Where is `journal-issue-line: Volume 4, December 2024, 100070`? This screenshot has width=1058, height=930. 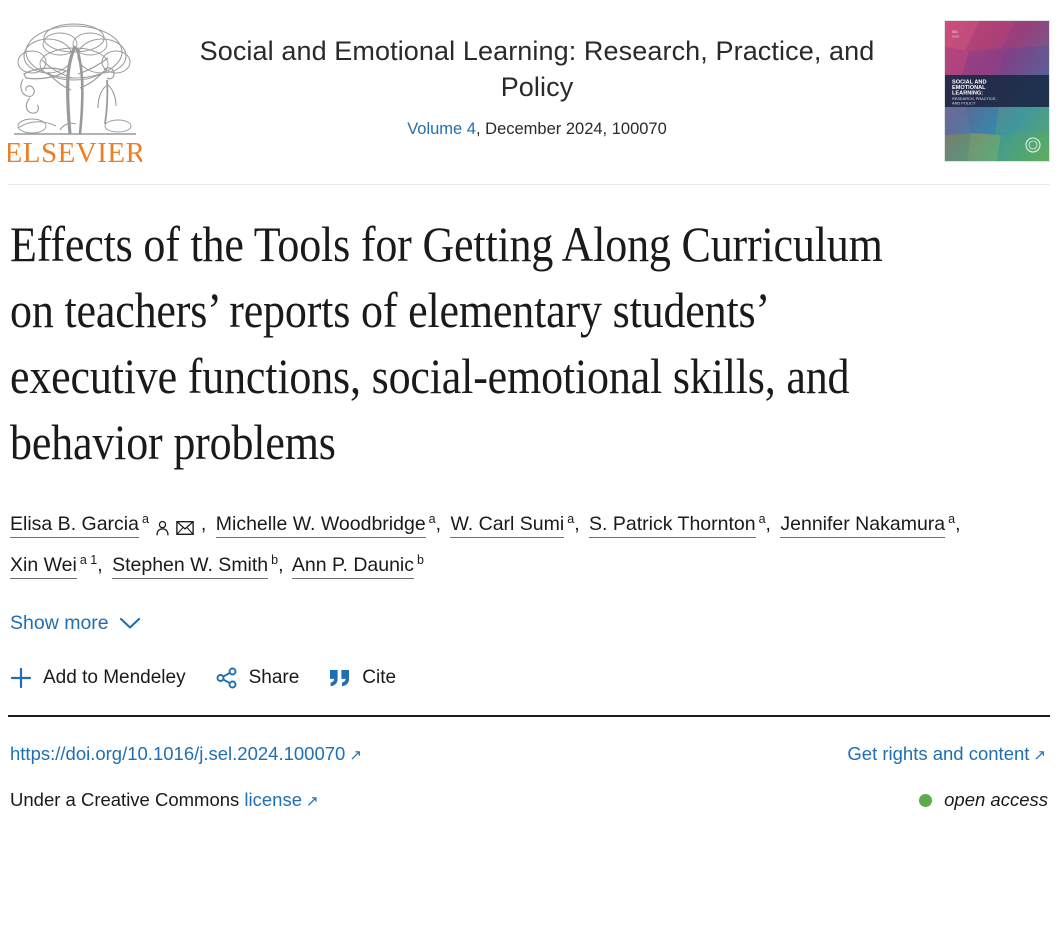
journal-issue-line: Volume 4, December 2024, 100070 is located at coordinates (537, 129).